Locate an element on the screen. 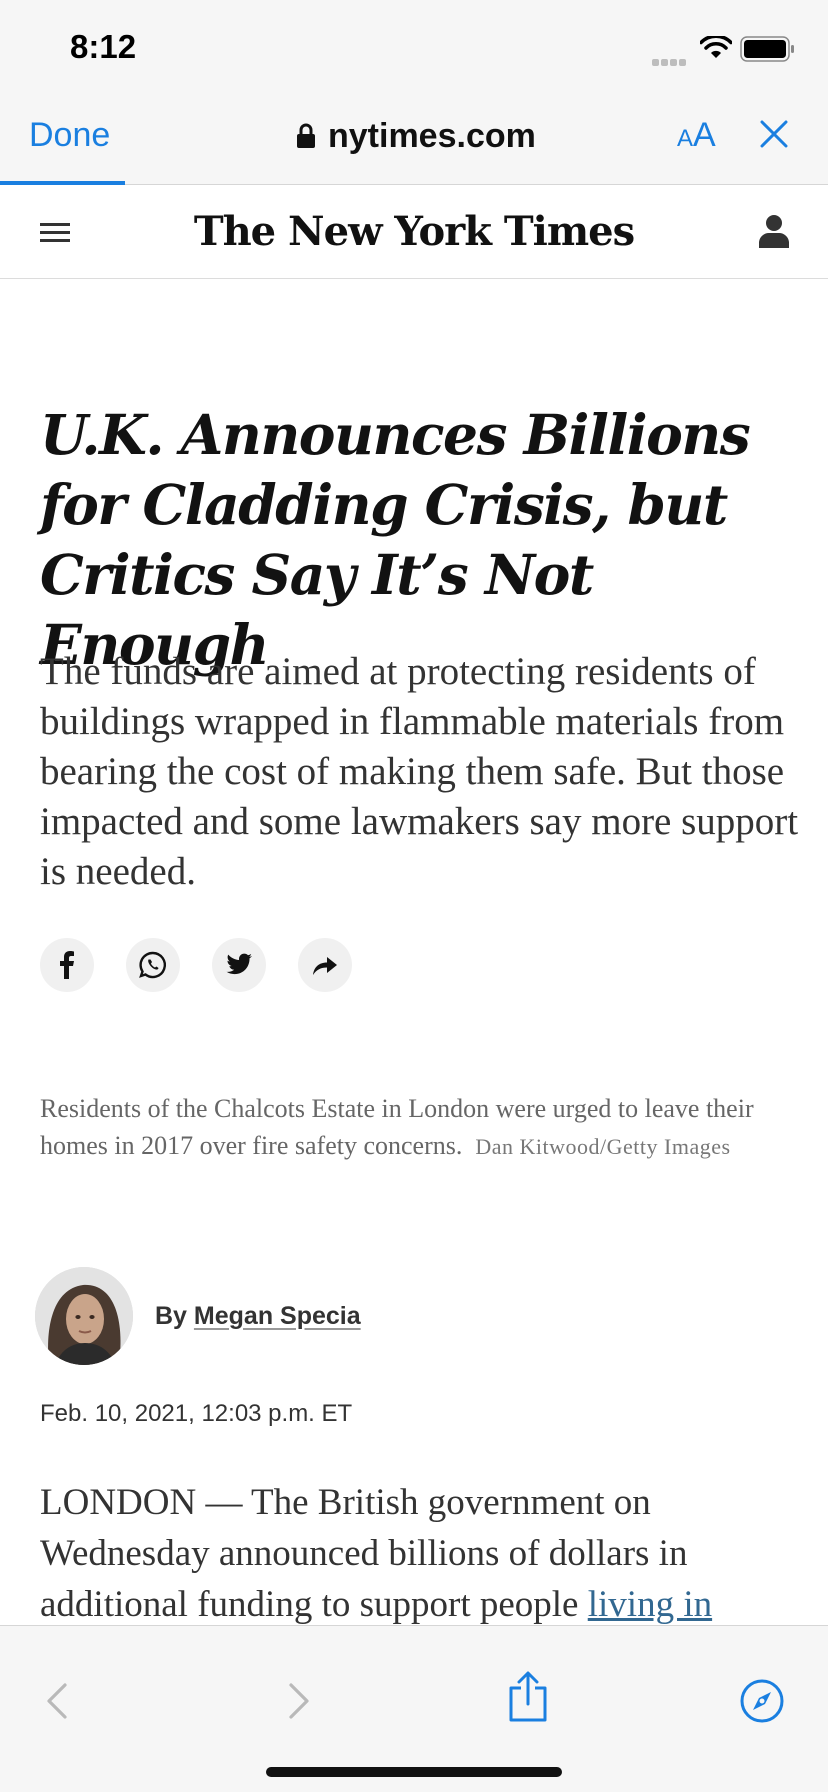 The image size is (828, 1792). byline: By Megan Specia is located at coordinates (198, 1316).